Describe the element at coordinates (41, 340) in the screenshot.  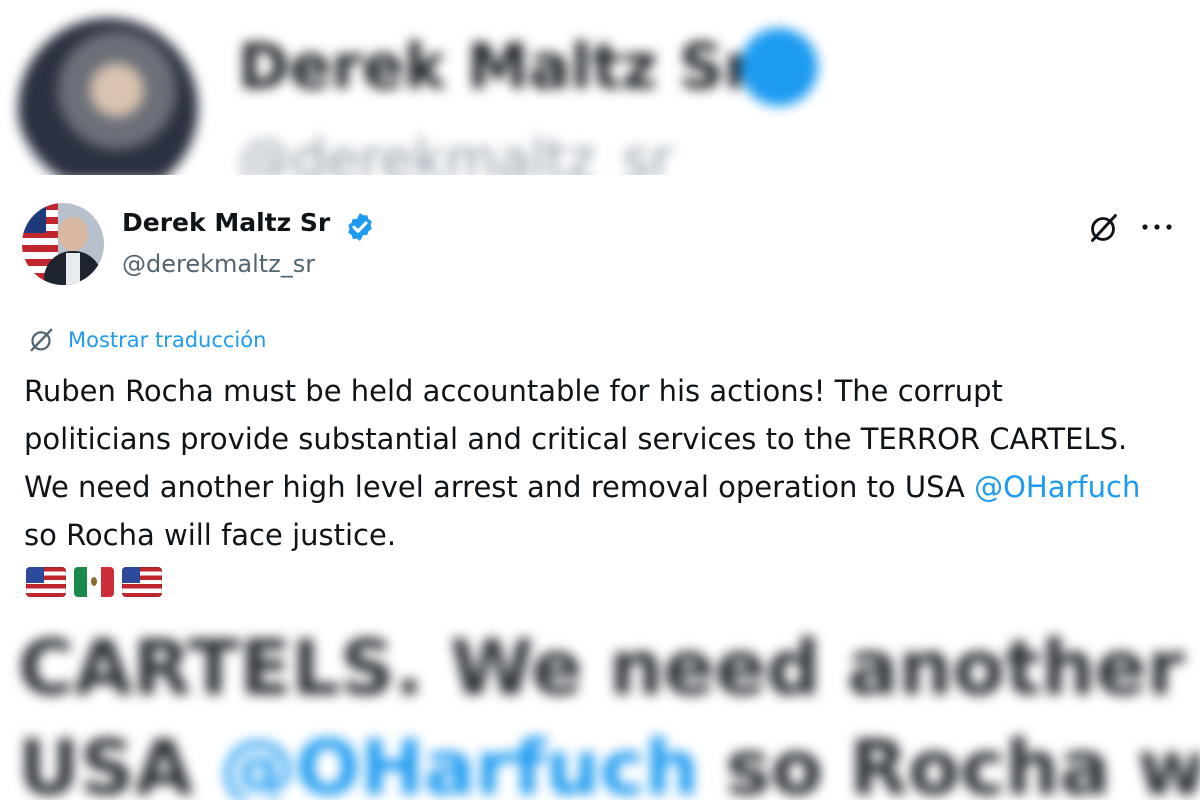
I see `grok-translate-icon` at that location.